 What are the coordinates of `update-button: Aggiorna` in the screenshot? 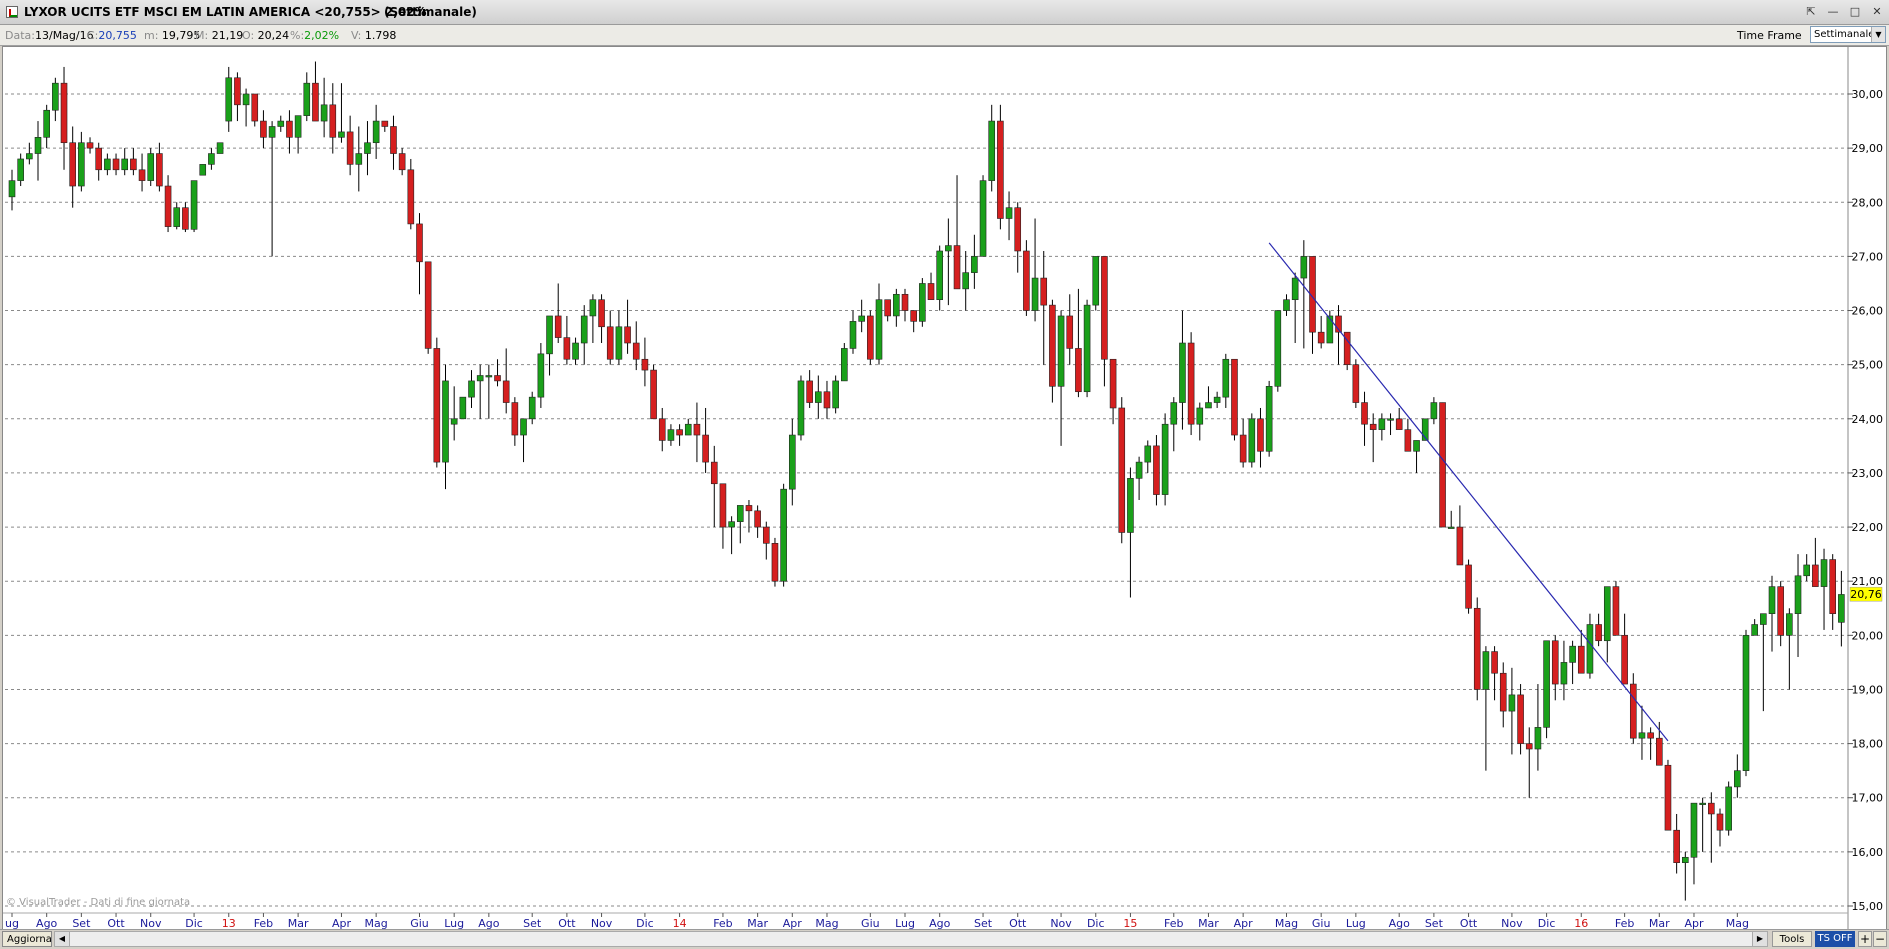 It's located at (27, 939).